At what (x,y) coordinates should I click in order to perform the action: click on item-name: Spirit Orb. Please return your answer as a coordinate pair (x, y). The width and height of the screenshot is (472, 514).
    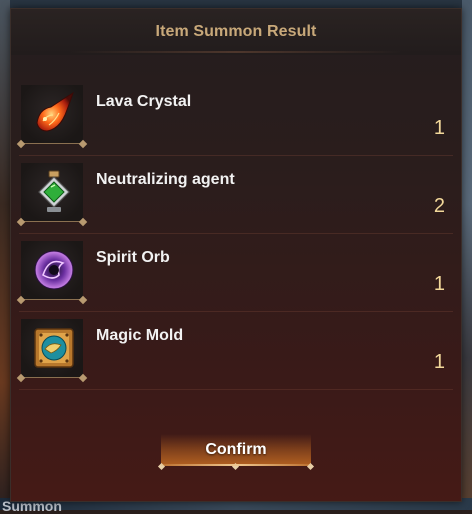
    Looking at the image, I should click on (133, 257).